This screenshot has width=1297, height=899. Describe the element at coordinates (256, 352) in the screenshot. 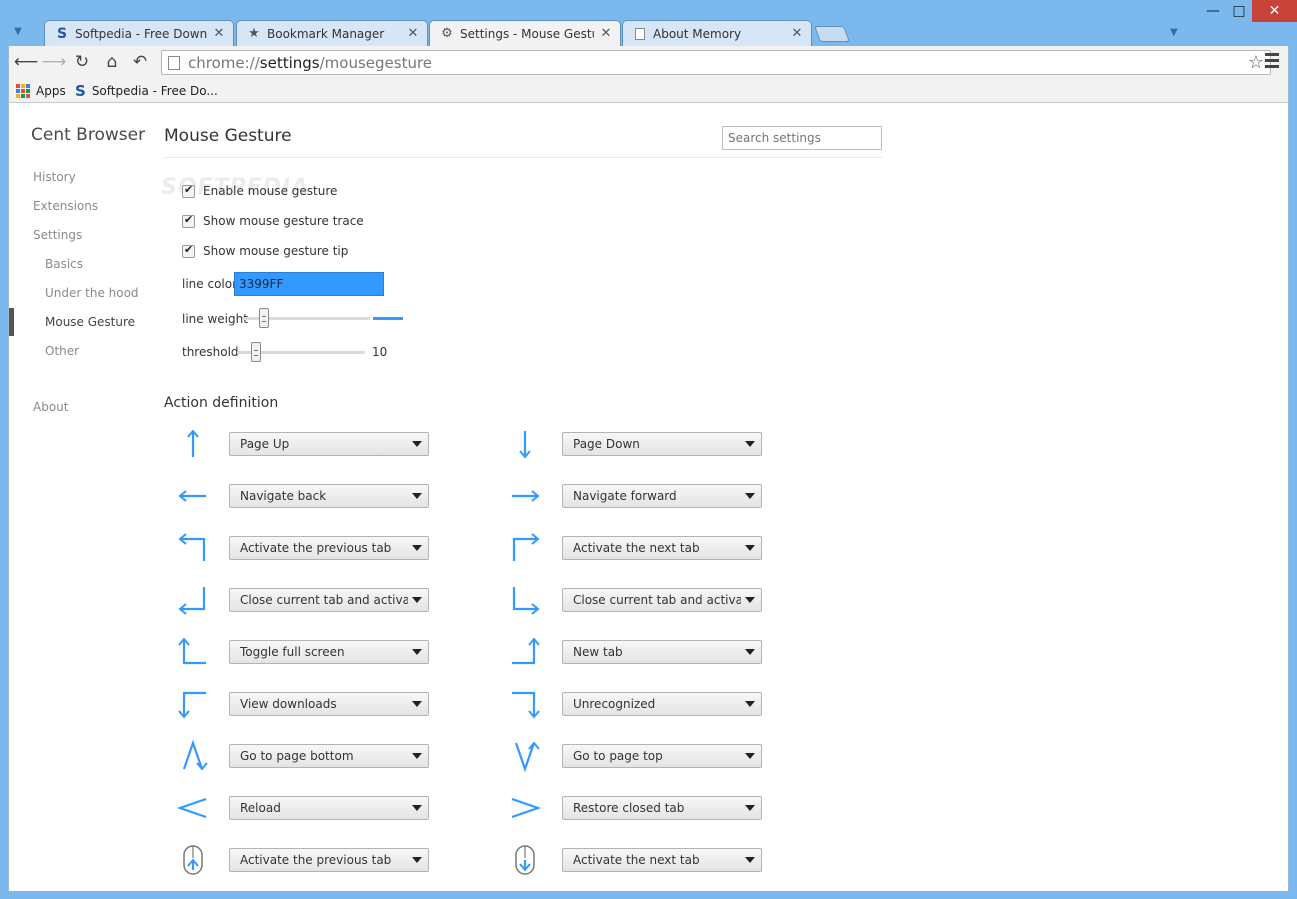

I see `threshold-slider-thumb` at that location.